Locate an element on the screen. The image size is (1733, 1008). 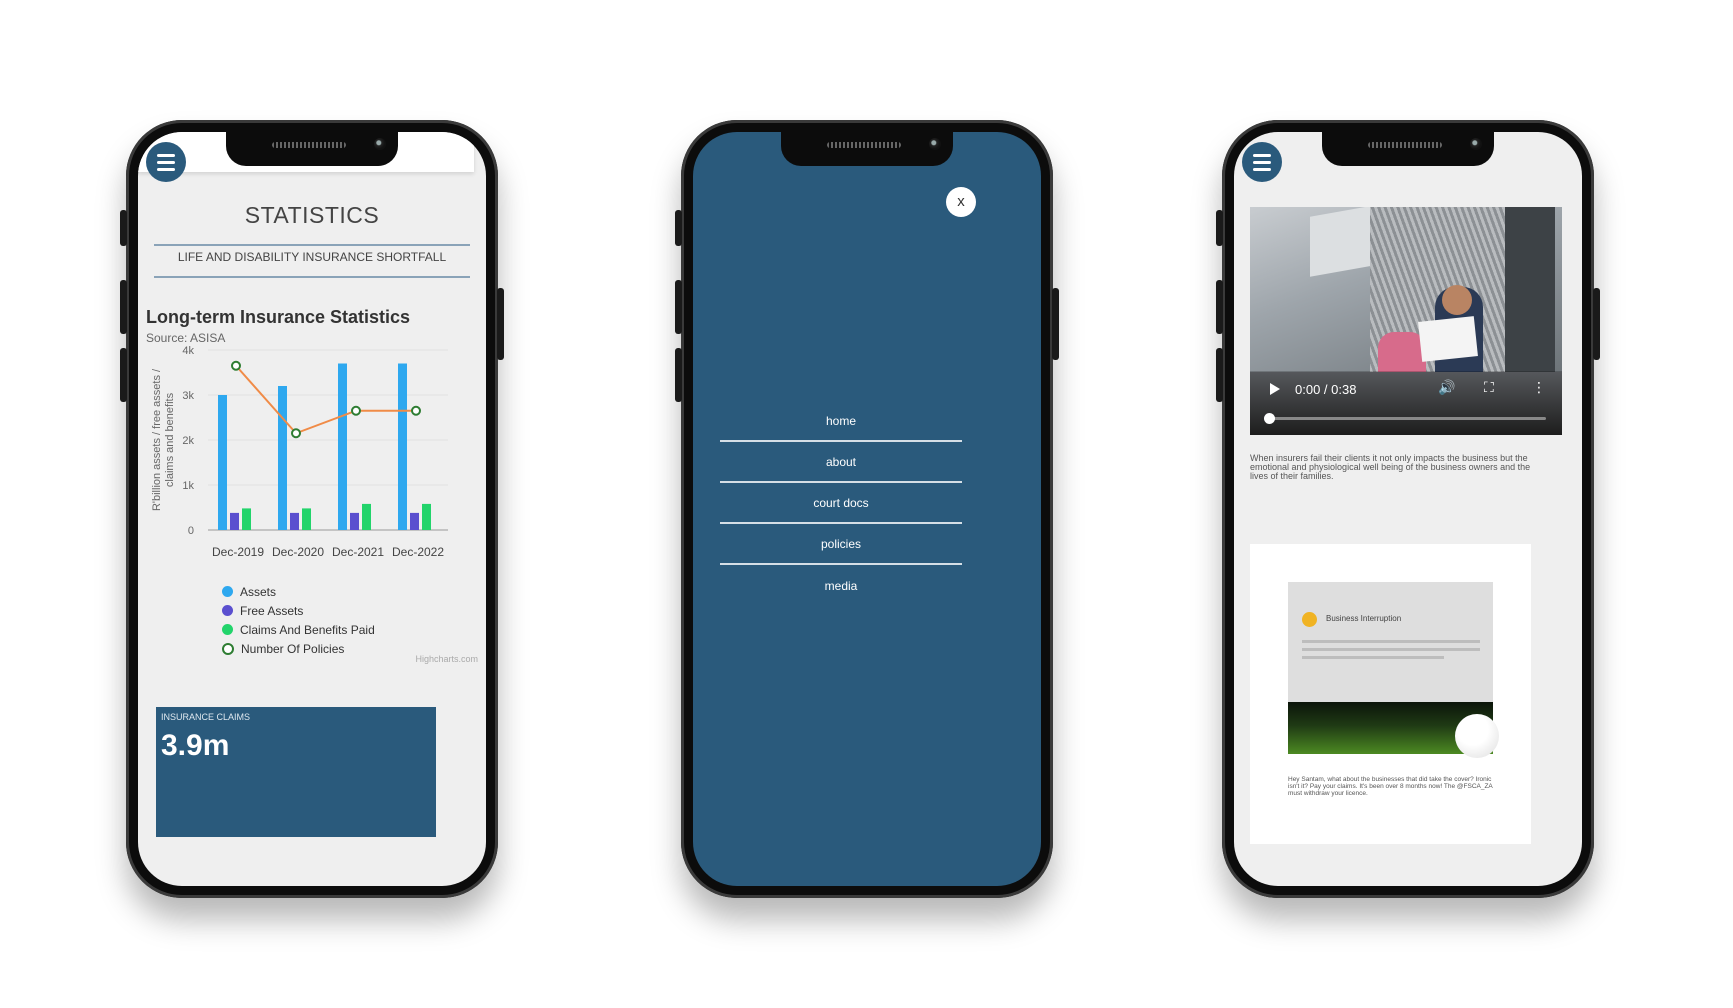
legend-label: Claims And Benefits Paid is located at coordinates (307, 629).